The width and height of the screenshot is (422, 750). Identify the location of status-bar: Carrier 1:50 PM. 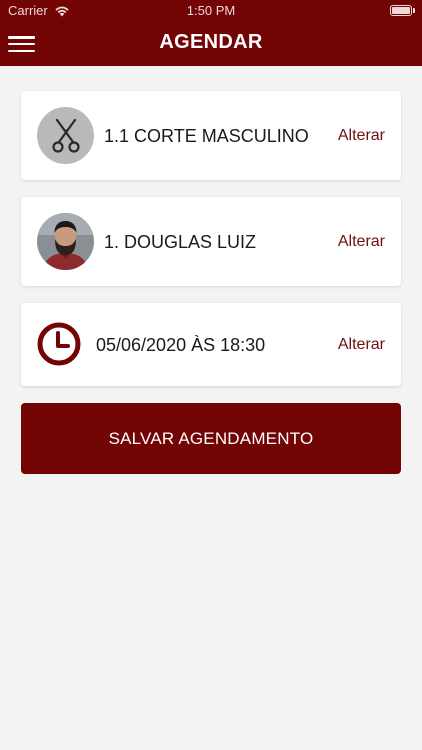
(211, 11).